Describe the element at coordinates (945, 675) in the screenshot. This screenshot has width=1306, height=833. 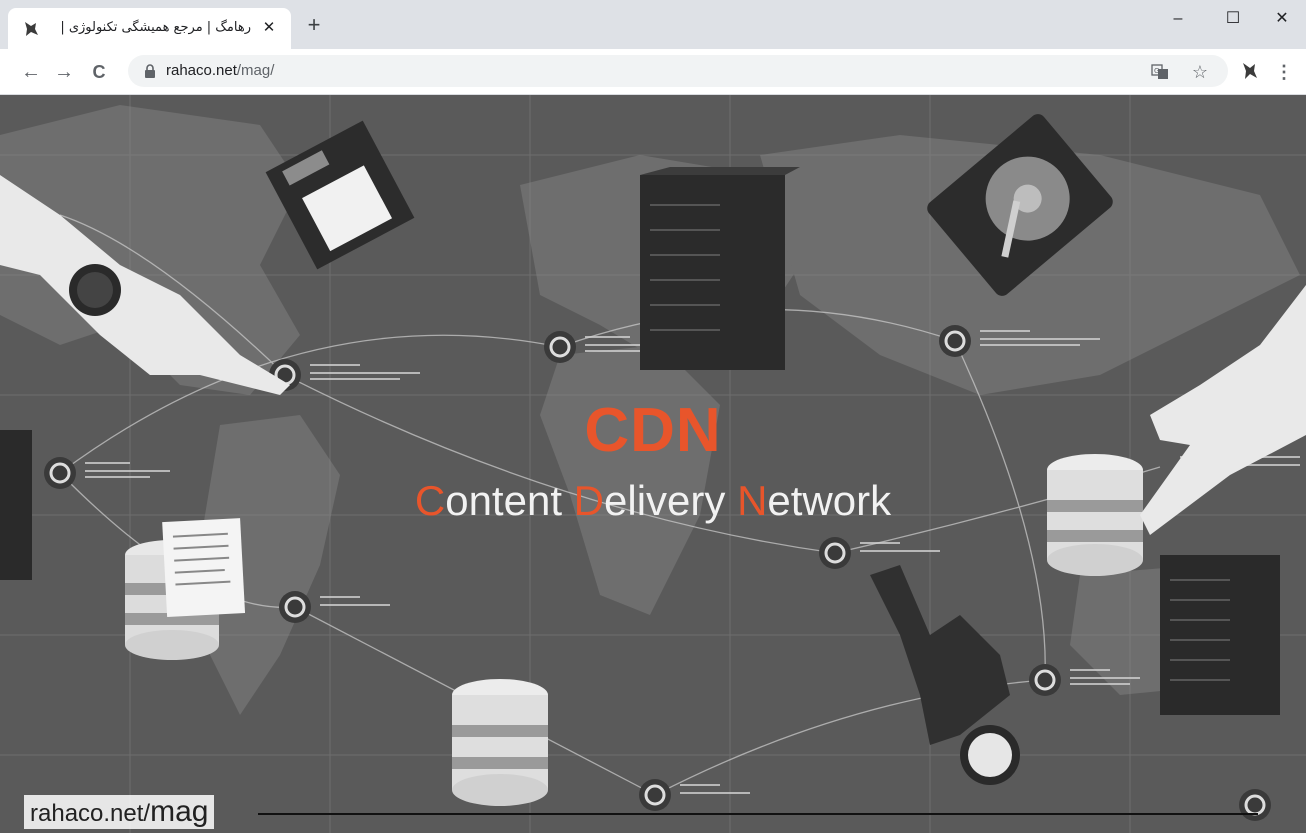
I see `hand-bottom` at that location.